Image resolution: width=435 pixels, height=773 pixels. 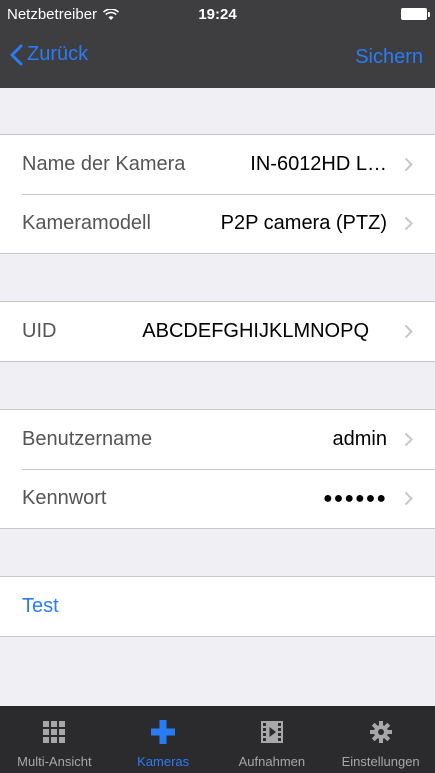 What do you see at coordinates (355, 498) in the screenshot?
I see `password-value: ●●●●●●` at bounding box center [355, 498].